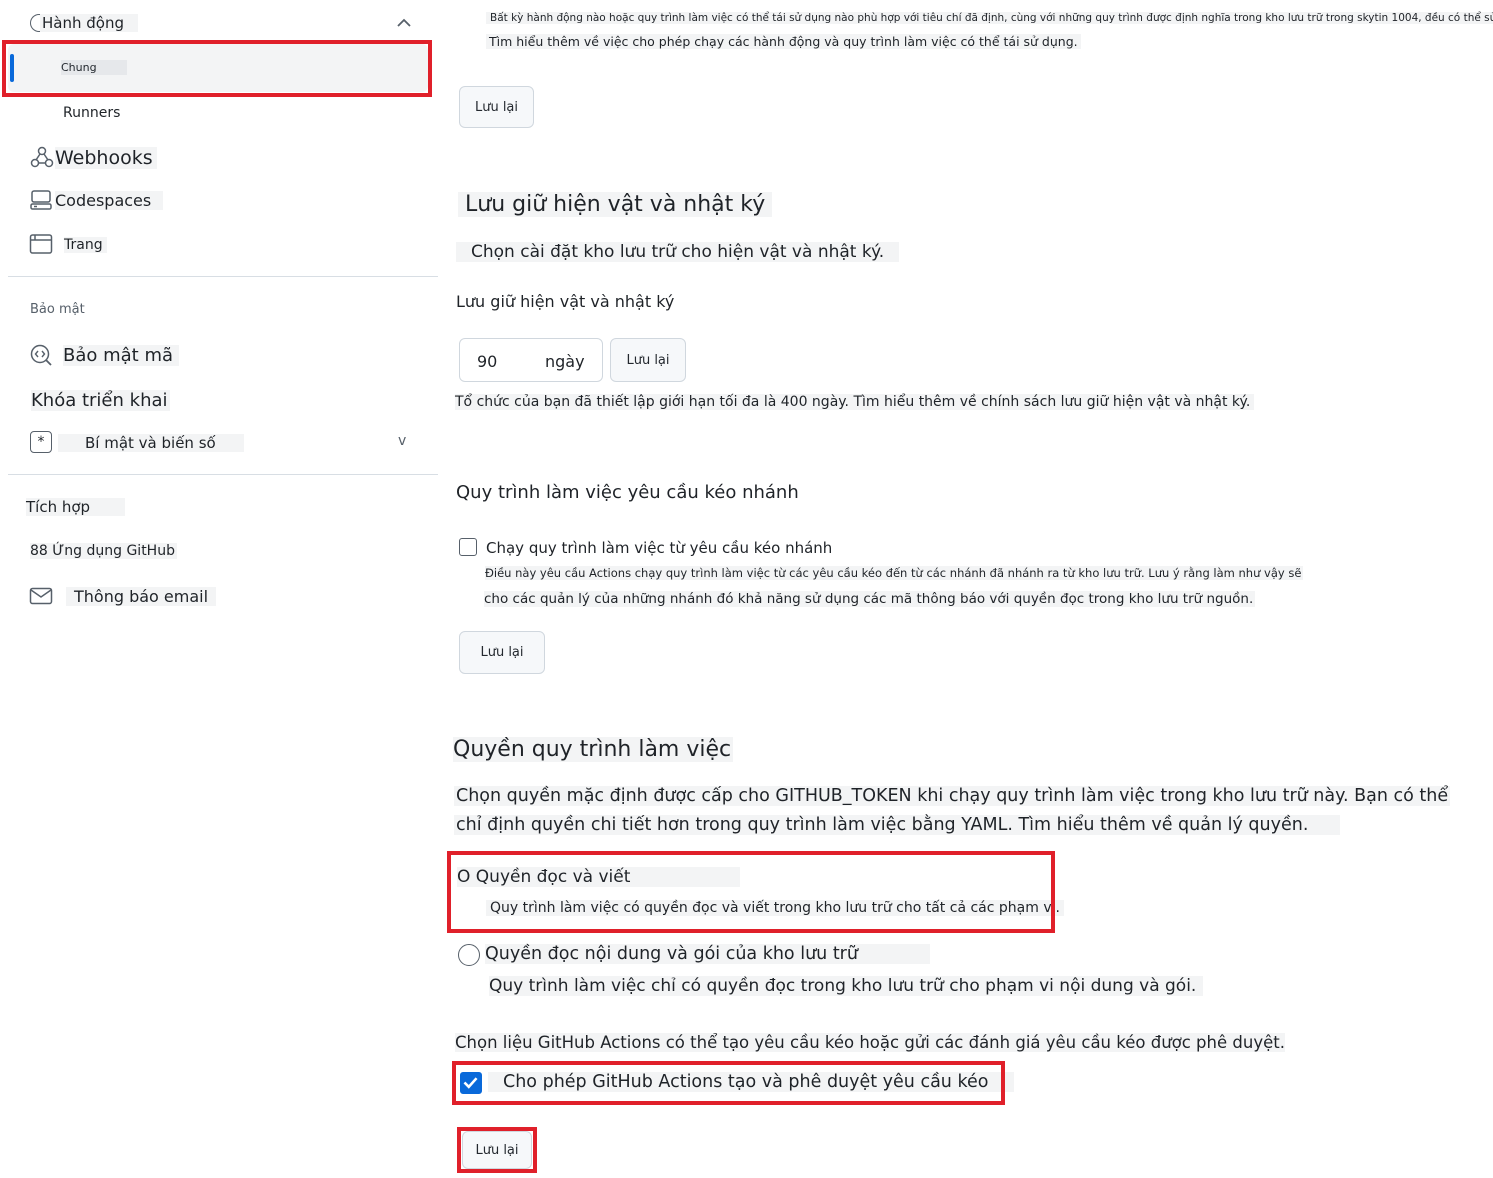 This screenshot has height=1178, width=1493. I want to click on save-button-reusable: Lưu lại, so click(496, 107).